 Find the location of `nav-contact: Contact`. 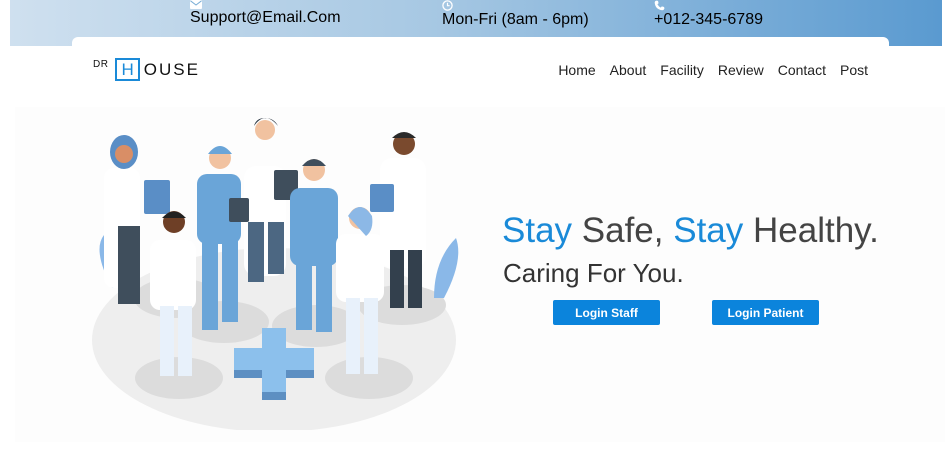

nav-contact: Contact is located at coordinates (802, 70).